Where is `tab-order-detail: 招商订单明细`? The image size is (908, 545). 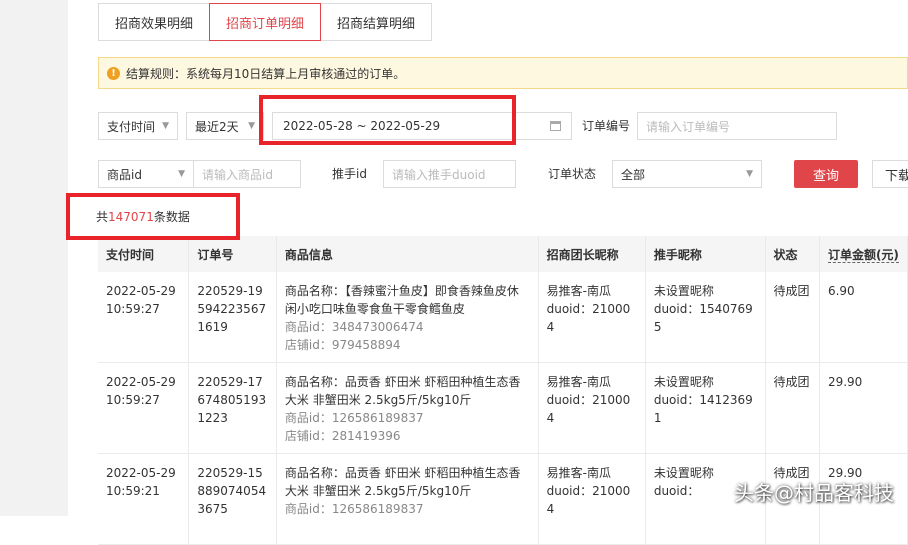 tab-order-detail: 招商订单明细 is located at coordinates (265, 22).